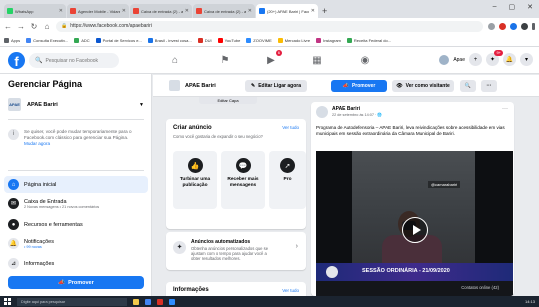 The height and width of the screenshot is (307, 539). Describe the element at coordinates (195, 165) in the screenshot. I see `thumbs-up-icon: 👍` at that location.